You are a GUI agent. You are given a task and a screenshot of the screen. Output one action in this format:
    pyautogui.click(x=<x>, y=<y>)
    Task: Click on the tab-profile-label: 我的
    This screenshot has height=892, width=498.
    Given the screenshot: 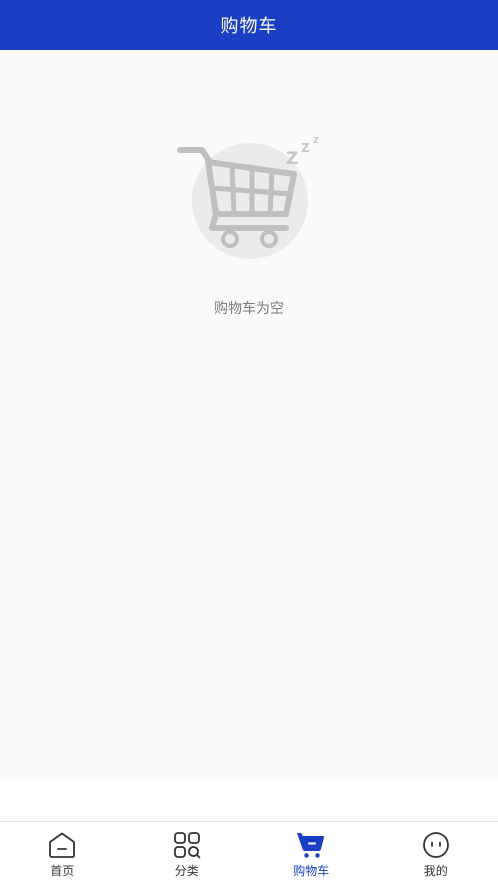 What is the action you would take?
    pyautogui.click(x=435, y=871)
    